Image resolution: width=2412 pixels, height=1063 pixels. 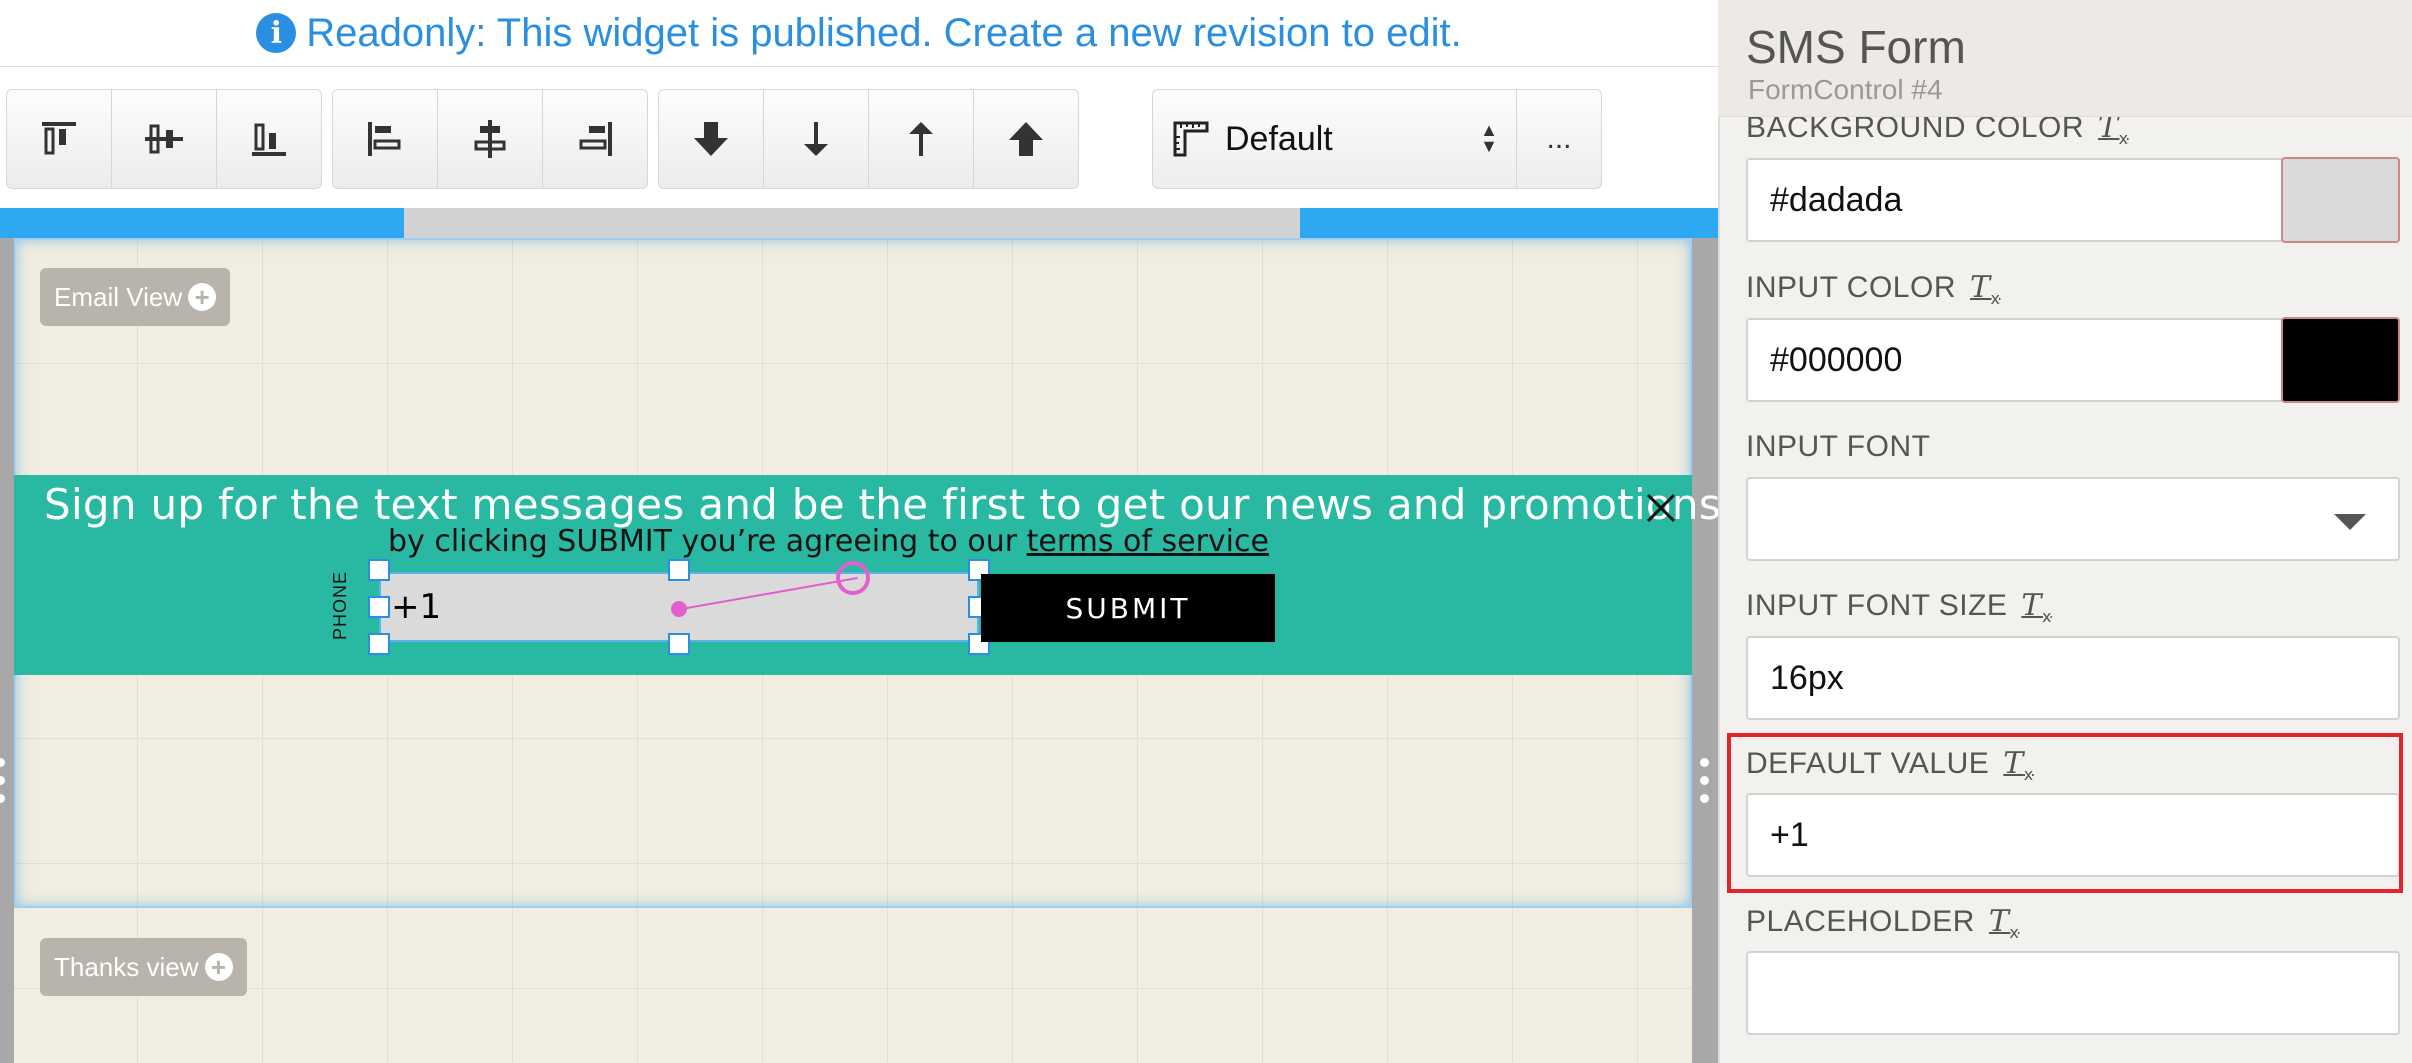 I want to click on align-top-button, so click(x=59, y=139).